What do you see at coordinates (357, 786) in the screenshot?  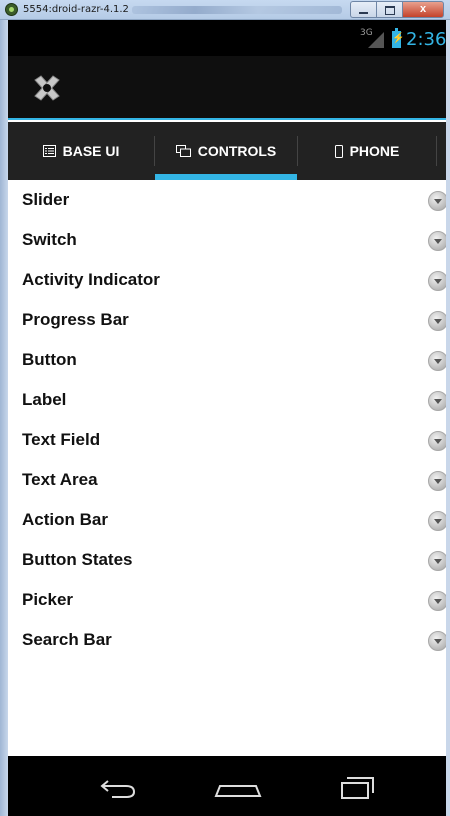 I see `recent-apps-icon` at bounding box center [357, 786].